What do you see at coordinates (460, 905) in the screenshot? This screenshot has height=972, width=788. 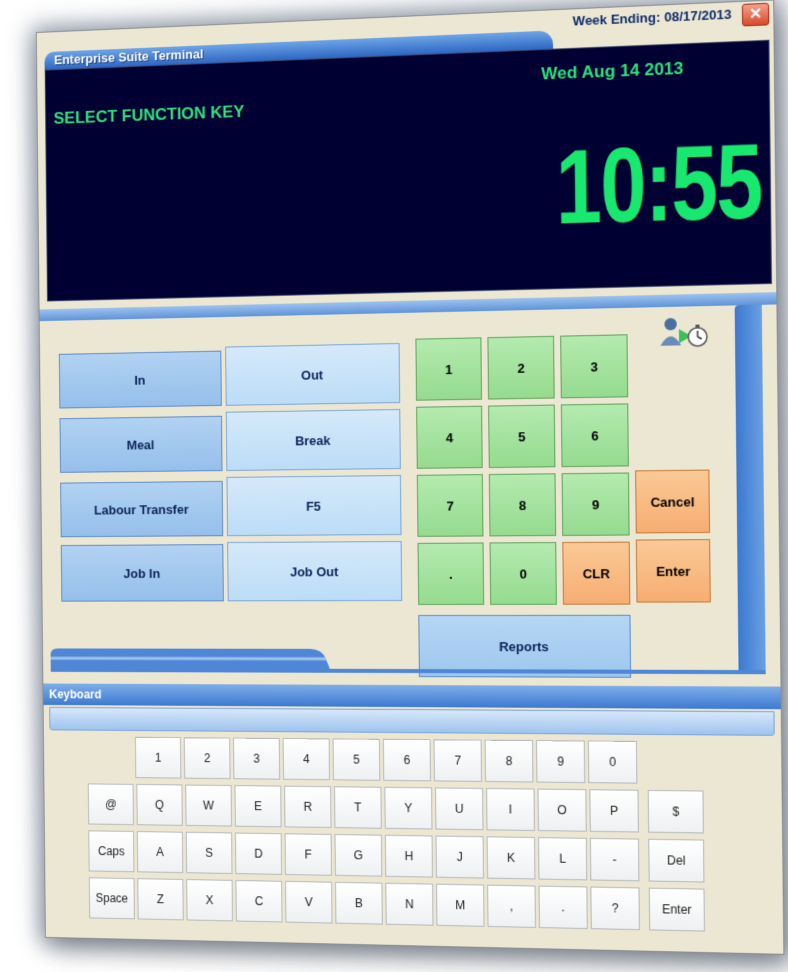 I see `key-m: M` at bounding box center [460, 905].